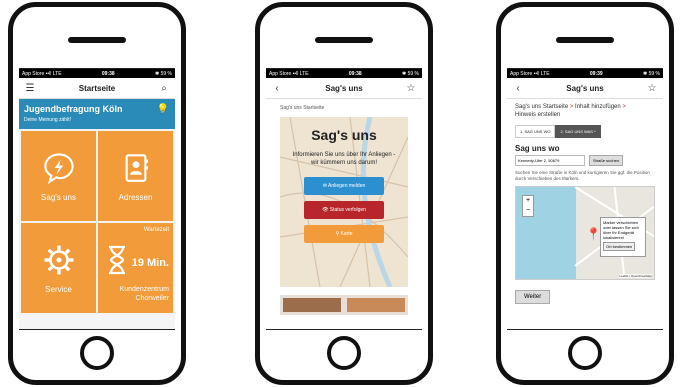  What do you see at coordinates (538, 115) in the screenshot?
I see `breadcrumb-hinweis: Hinweis erstellen` at bounding box center [538, 115].